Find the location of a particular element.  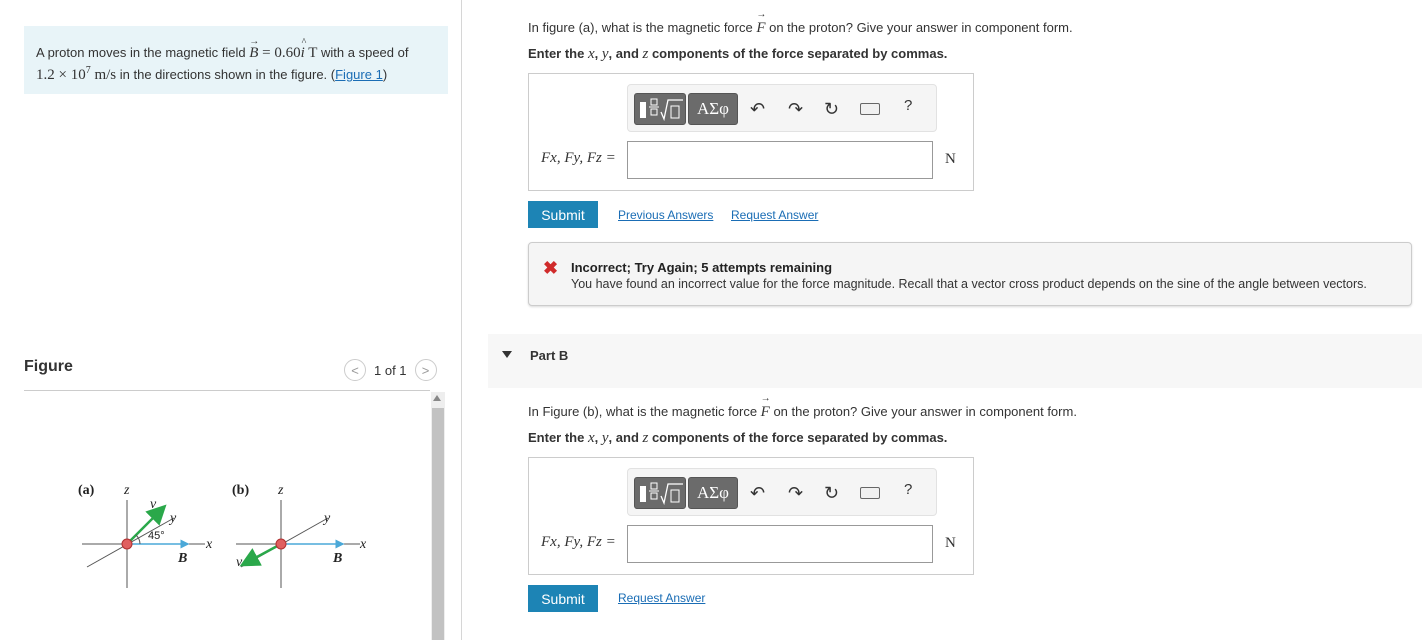

speed-value: 1.2 × 107 m/s is located at coordinates (76, 74).